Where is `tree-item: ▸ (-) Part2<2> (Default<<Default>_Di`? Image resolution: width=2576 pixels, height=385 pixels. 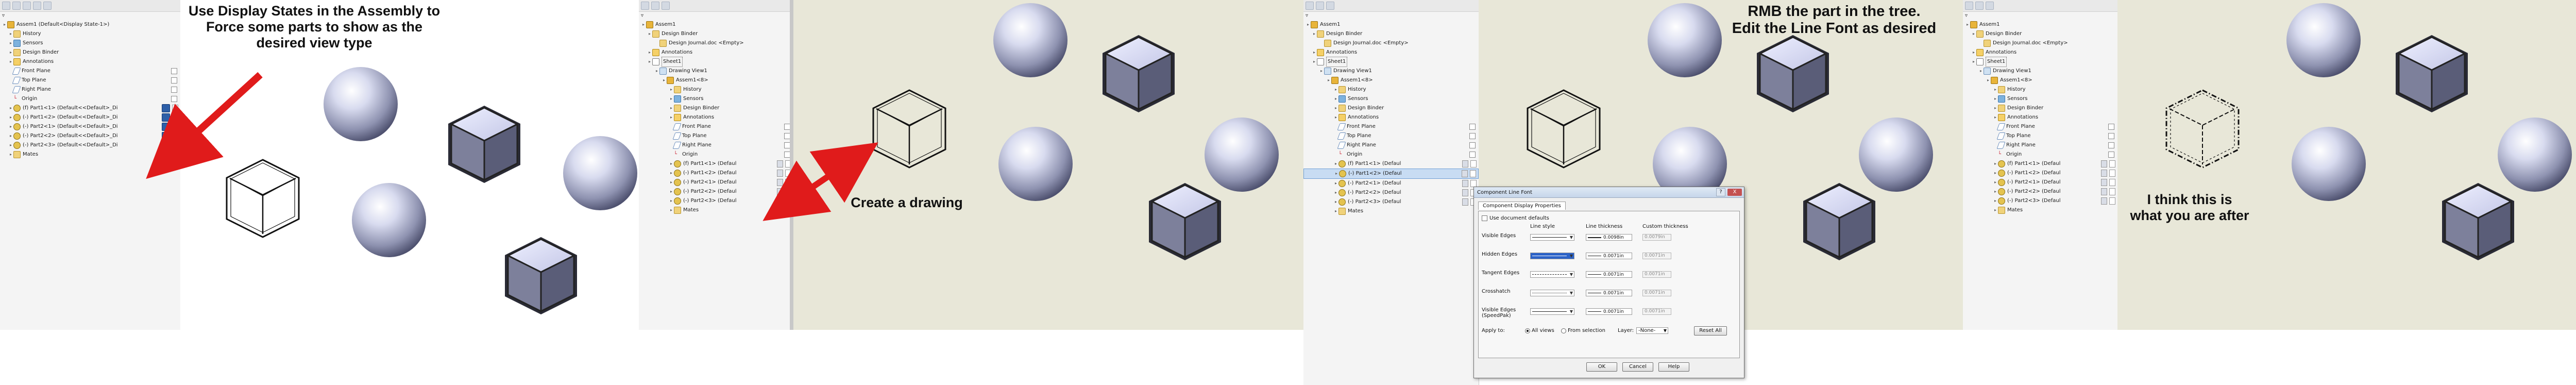
tree-item: ▸ (-) Part2<2> (Default<<Default>_Di is located at coordinates (90, 136).